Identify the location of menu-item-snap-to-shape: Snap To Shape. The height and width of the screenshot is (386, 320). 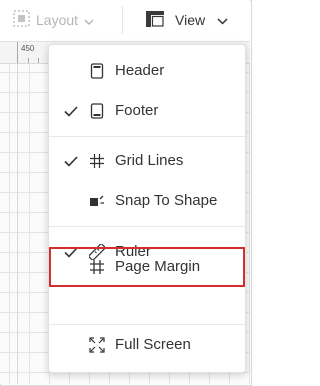
(147, 201).